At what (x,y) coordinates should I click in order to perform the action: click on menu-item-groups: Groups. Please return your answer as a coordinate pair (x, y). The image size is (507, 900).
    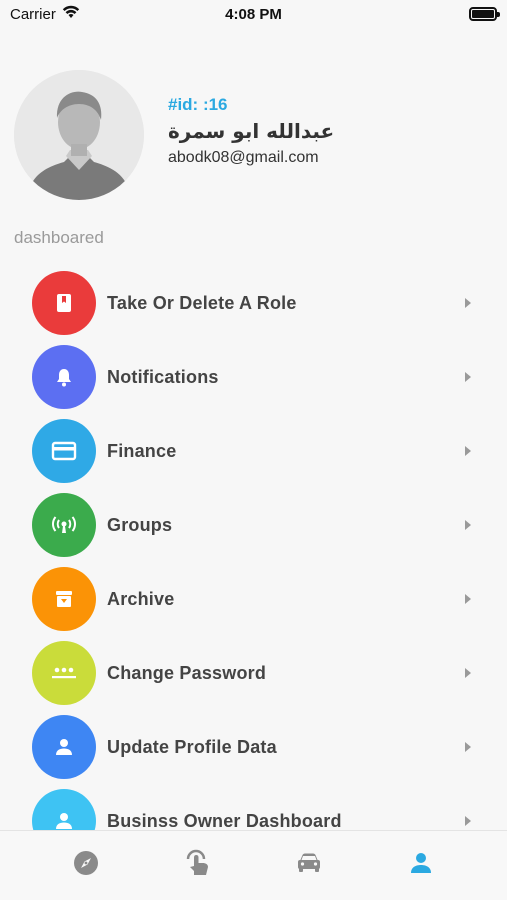
    Looking at the image, I should click on (257, 525).